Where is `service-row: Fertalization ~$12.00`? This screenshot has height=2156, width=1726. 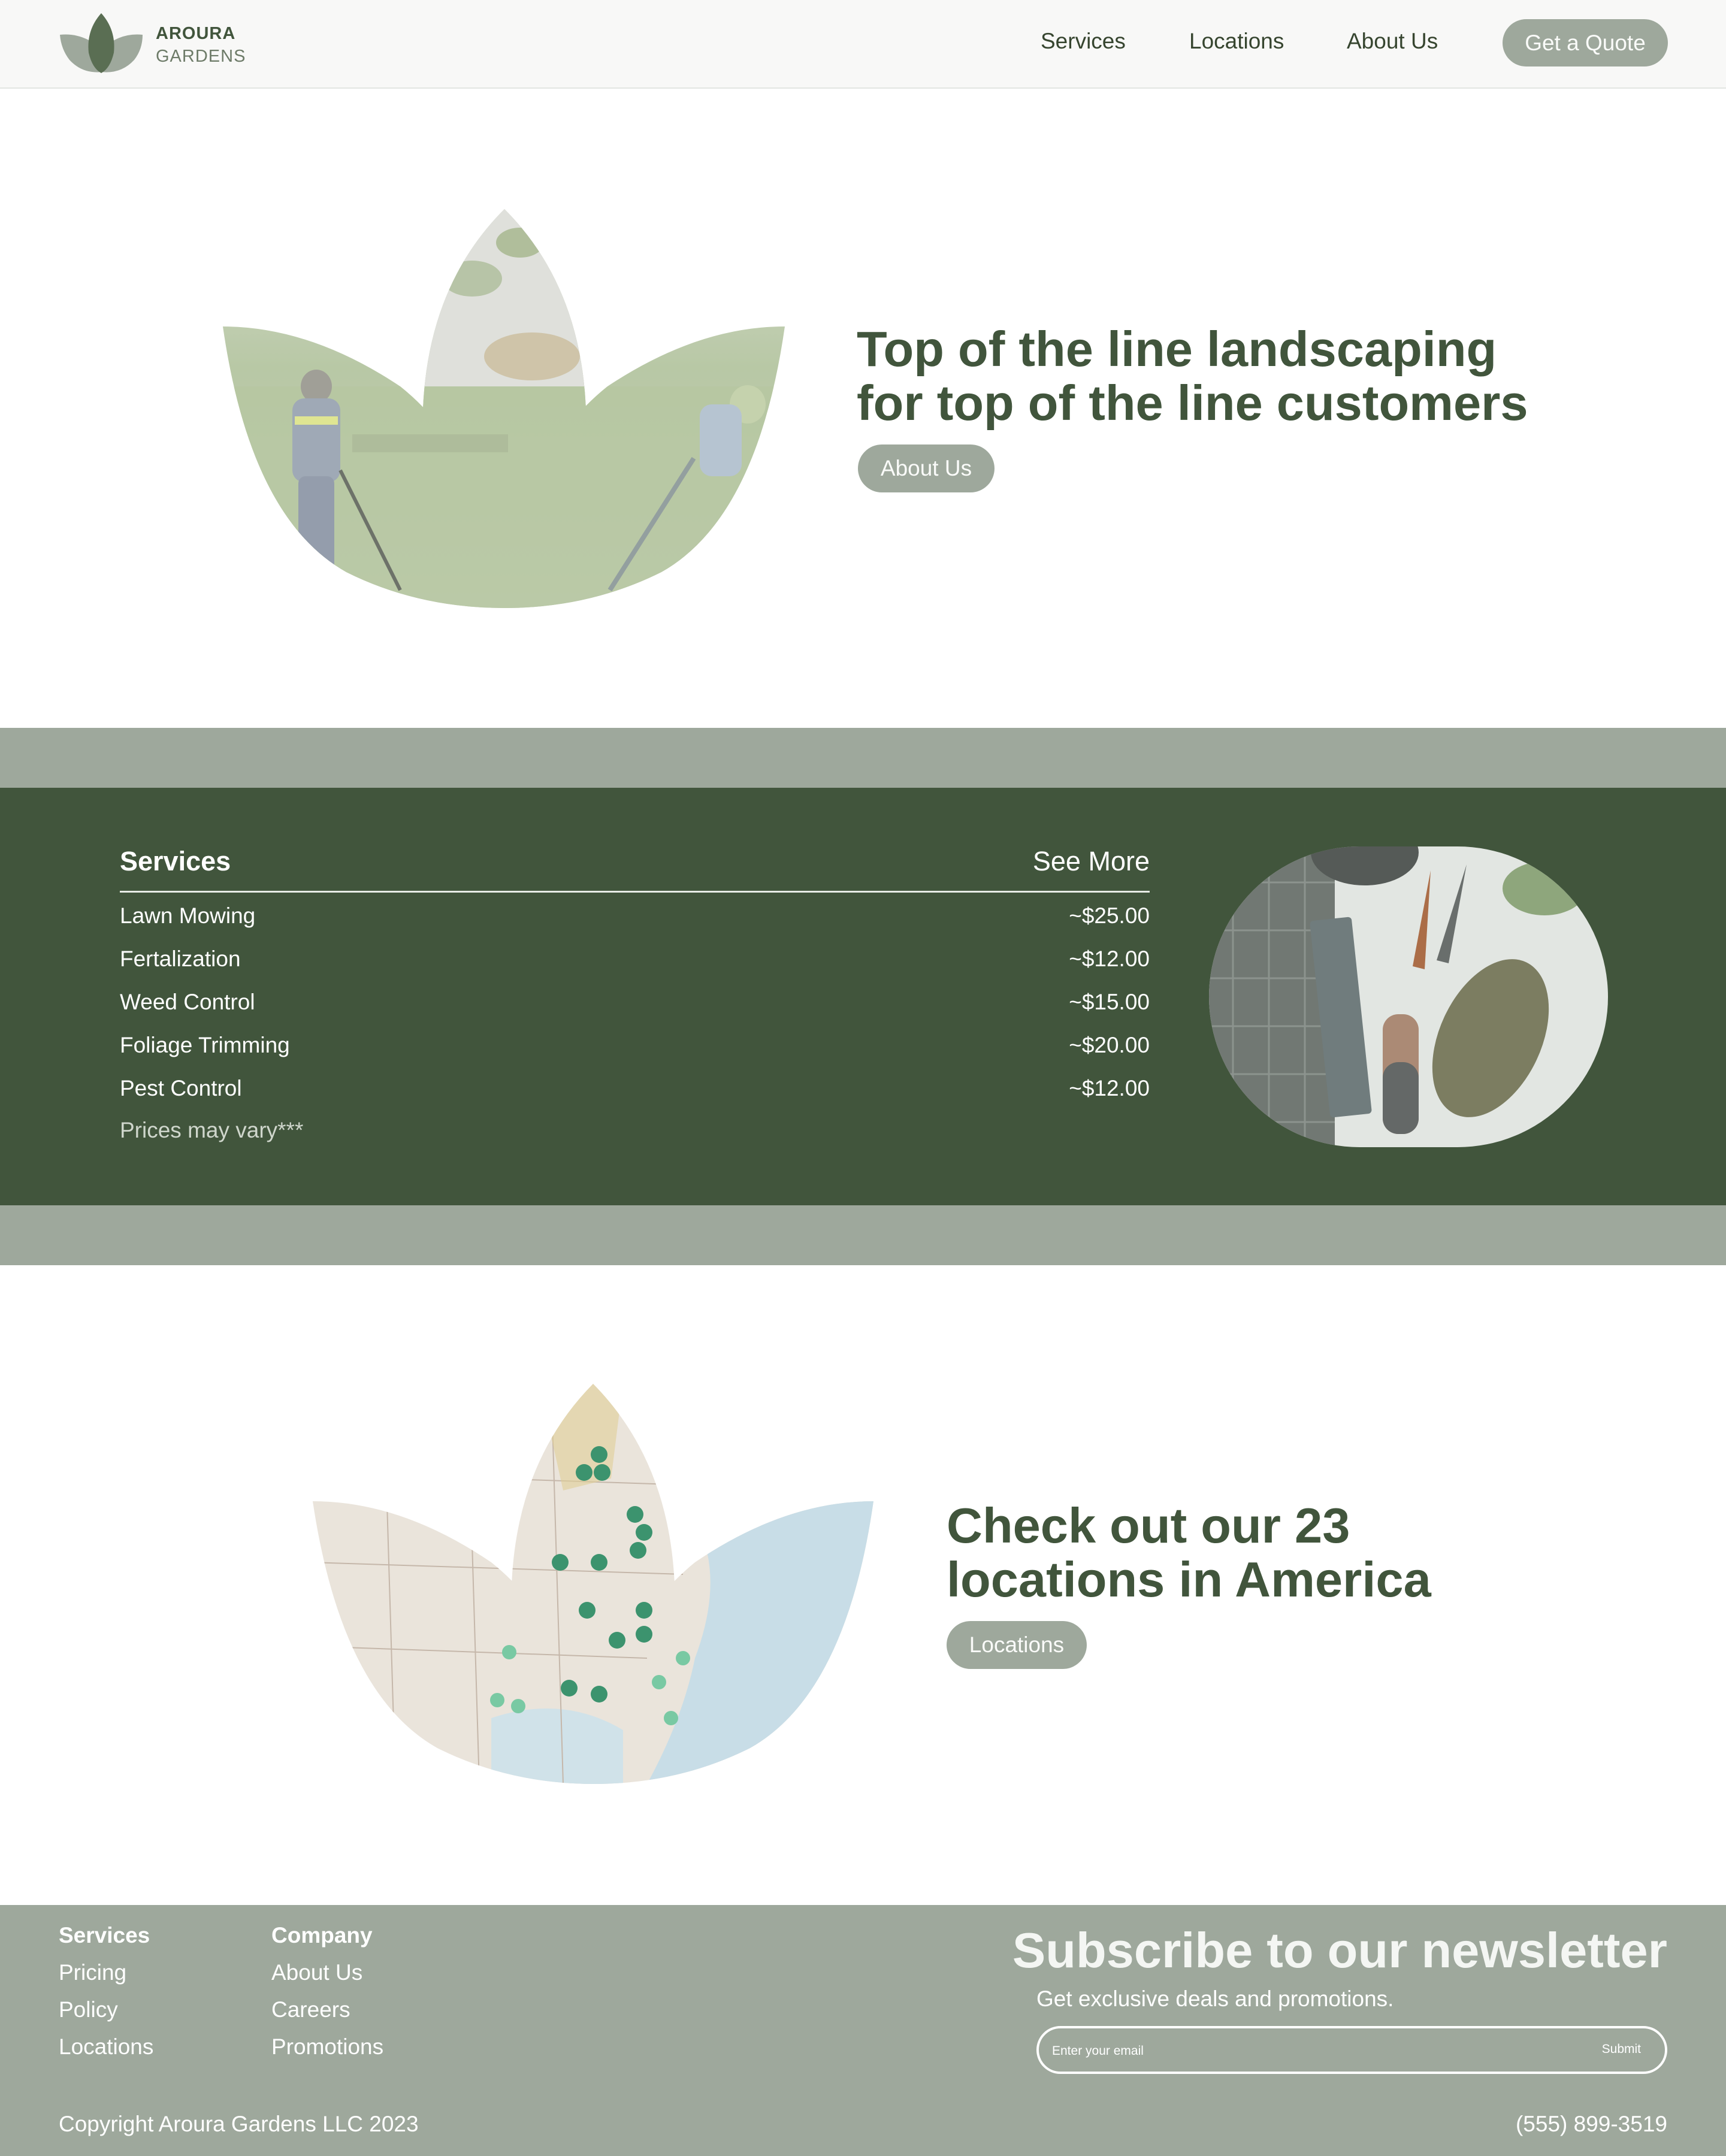 service-row: Fertalization ~$12.00 is located at coordinates (635, 961).